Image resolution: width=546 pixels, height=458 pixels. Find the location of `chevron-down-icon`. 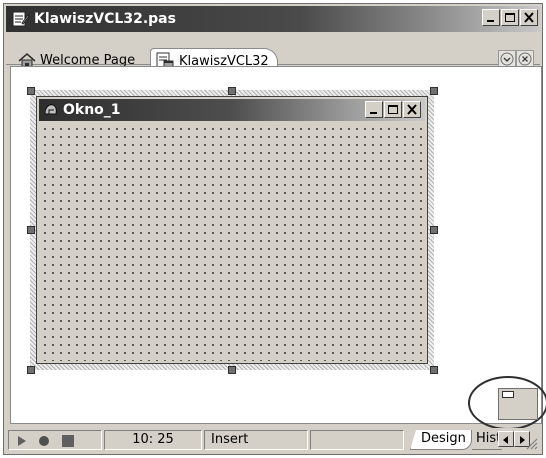

chevron-down-icon is located at coordinates (507, 59).